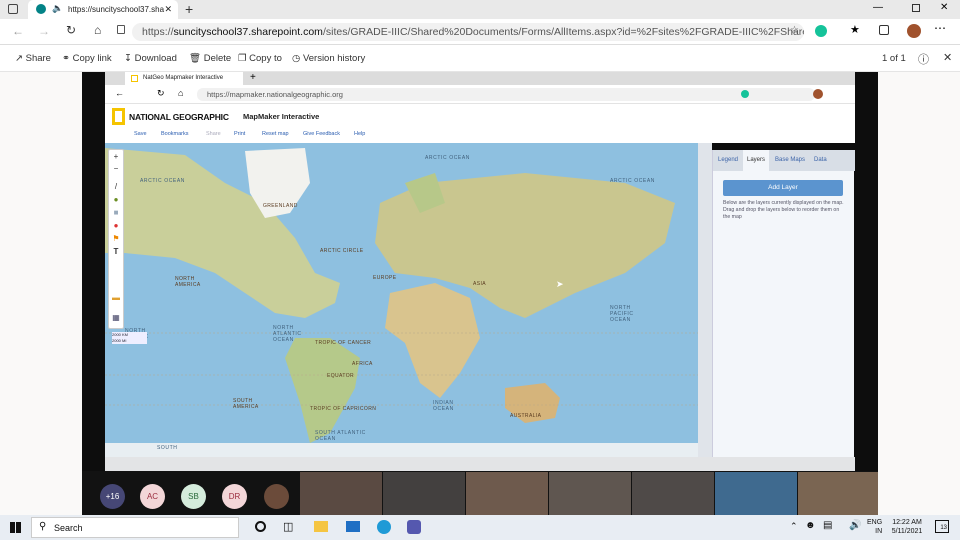 The height and width of the screenshot is (540, 960). What do you see at coordinates (855, 29) in the screenshot?
I see `favorites-icon: ★` at bounding box center [855, 29].